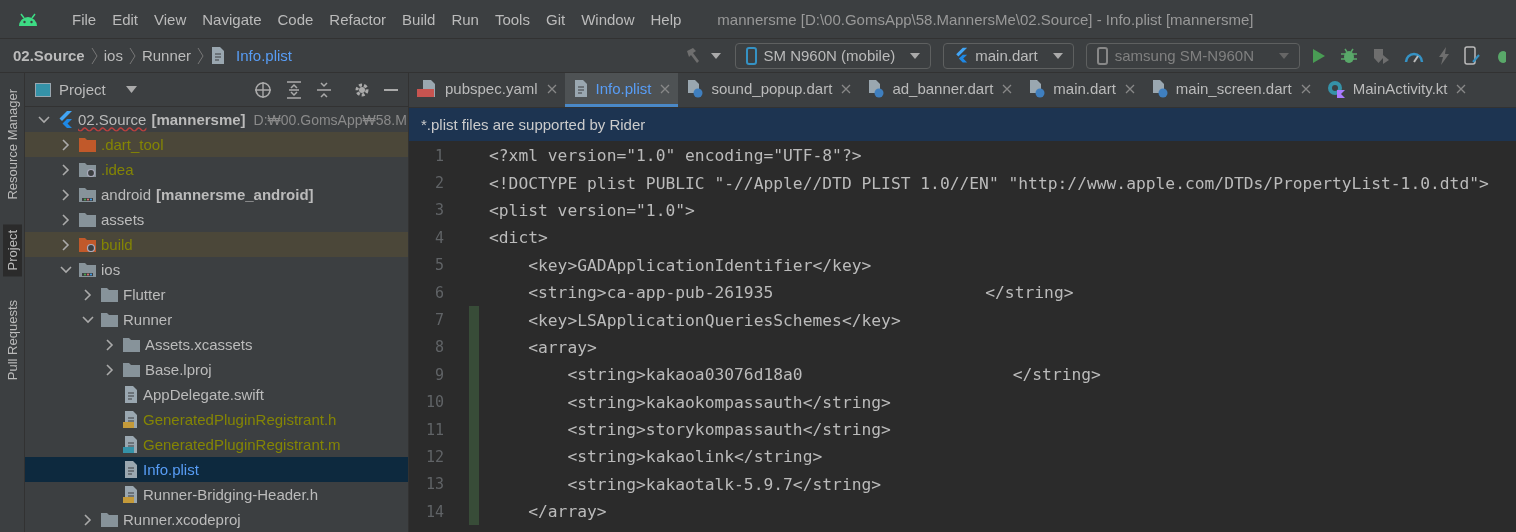  What do you see at coordinates (1029, 293) in the screenshot?
I see `code-text: </string>` at bounding box center [1029, 293].